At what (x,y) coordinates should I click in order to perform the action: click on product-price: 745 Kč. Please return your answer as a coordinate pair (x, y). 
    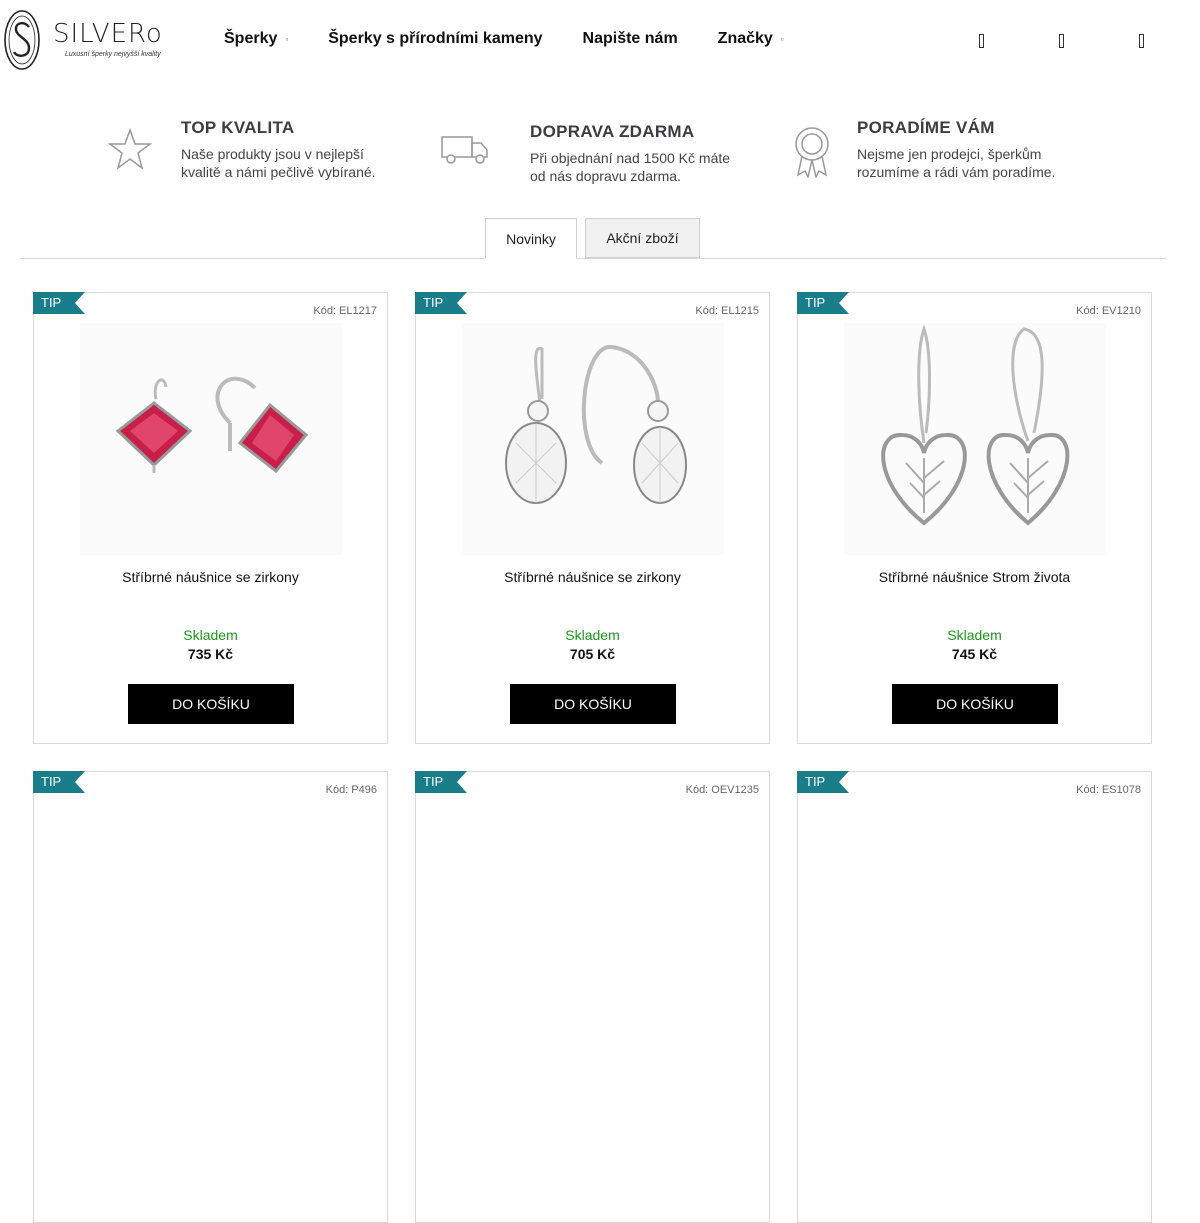
    Looking at the image, I should click on (974, 654).